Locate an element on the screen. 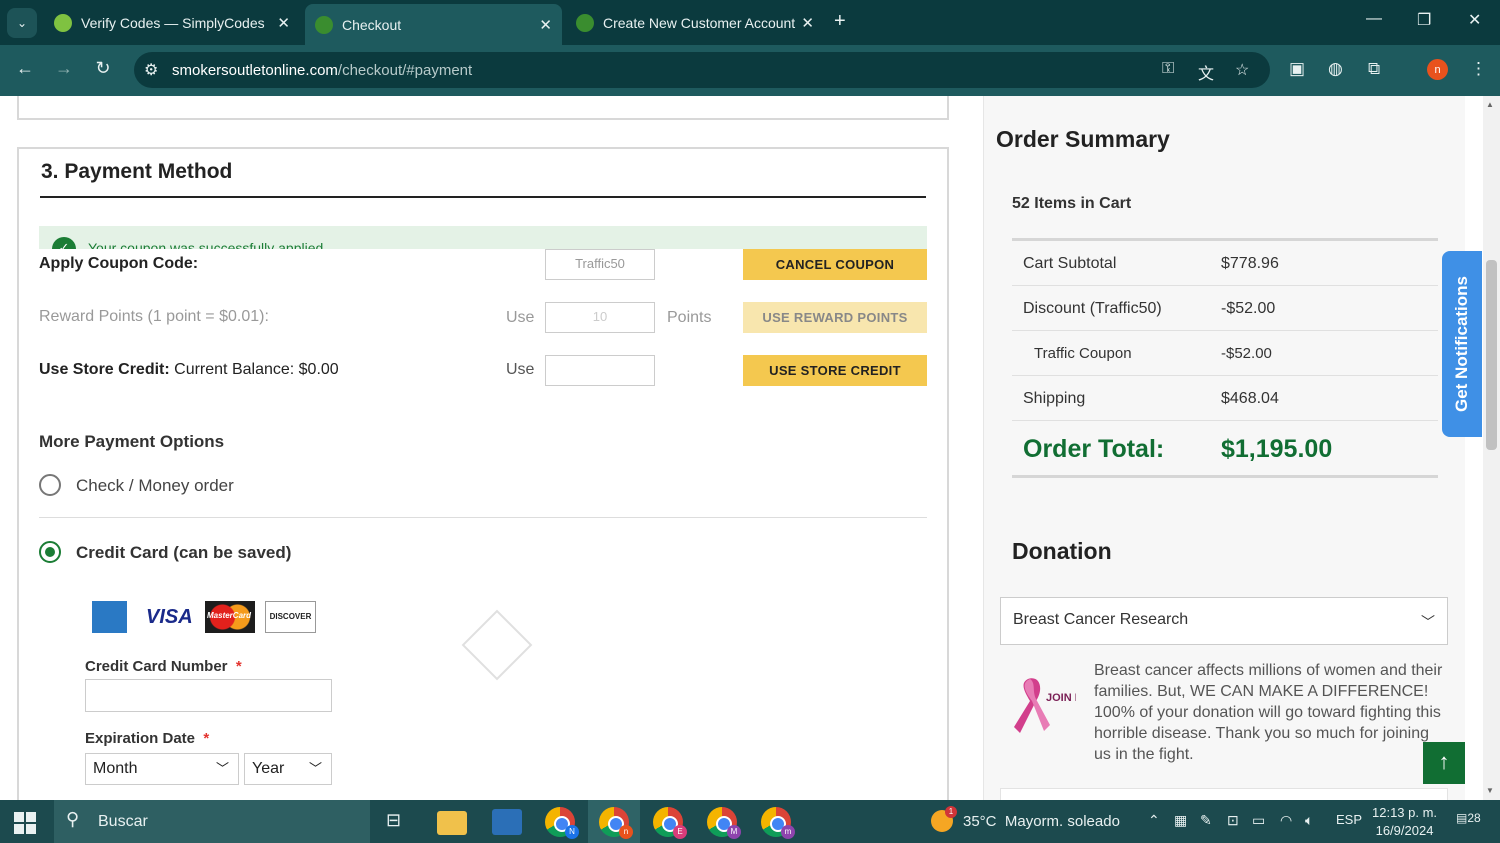 The width and height of the screenshot is (1500, 843). use-reward-points-button: USE REWARD POINTS is located at coordinates (835, 317).